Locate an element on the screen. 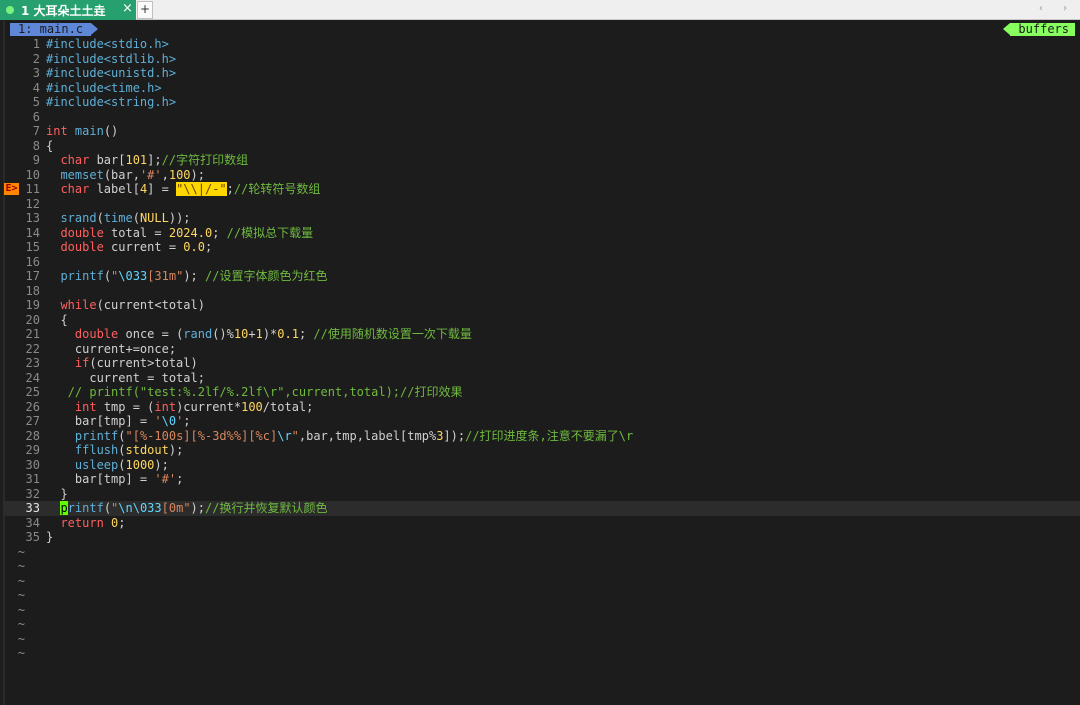 The height and width of the screenshot is (705, 1080). code-token: srand is located at coordinates (78, 218).